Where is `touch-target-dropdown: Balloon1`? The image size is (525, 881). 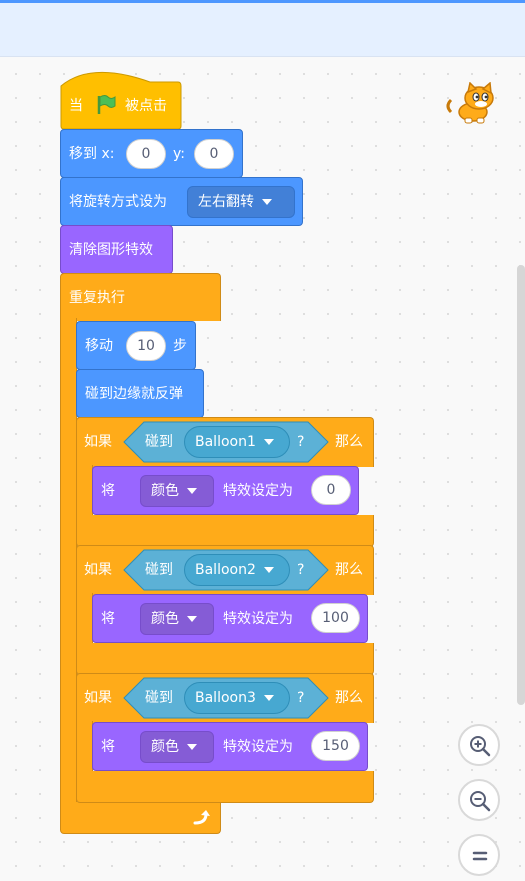 touch-target-dropdown: Balloon1 is located at coordinates (237, 442).